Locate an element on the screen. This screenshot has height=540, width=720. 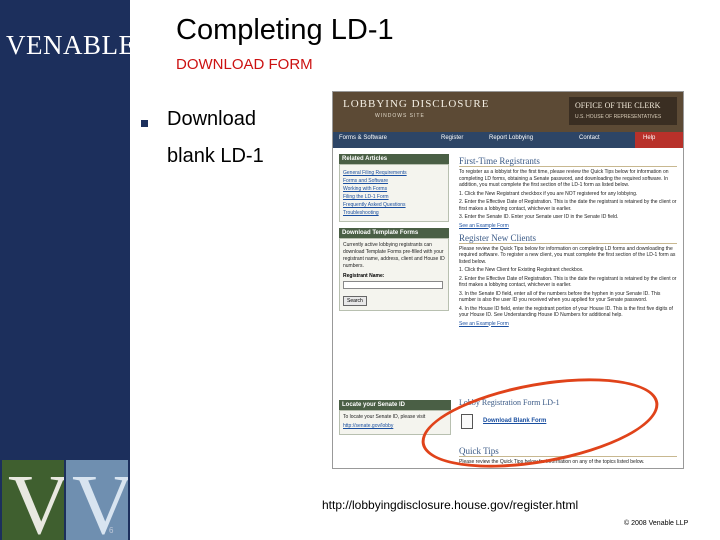
search-button: Search is located at coordinates (355, 301).